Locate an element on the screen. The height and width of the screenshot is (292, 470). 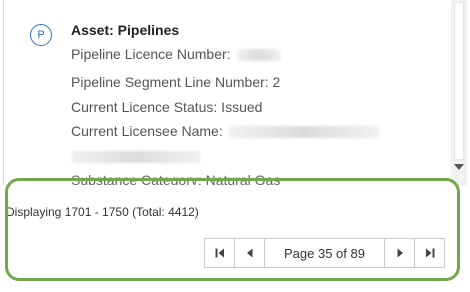
licence-number-label: Pipeline Licence Number: is located at coordinates (151, 54).